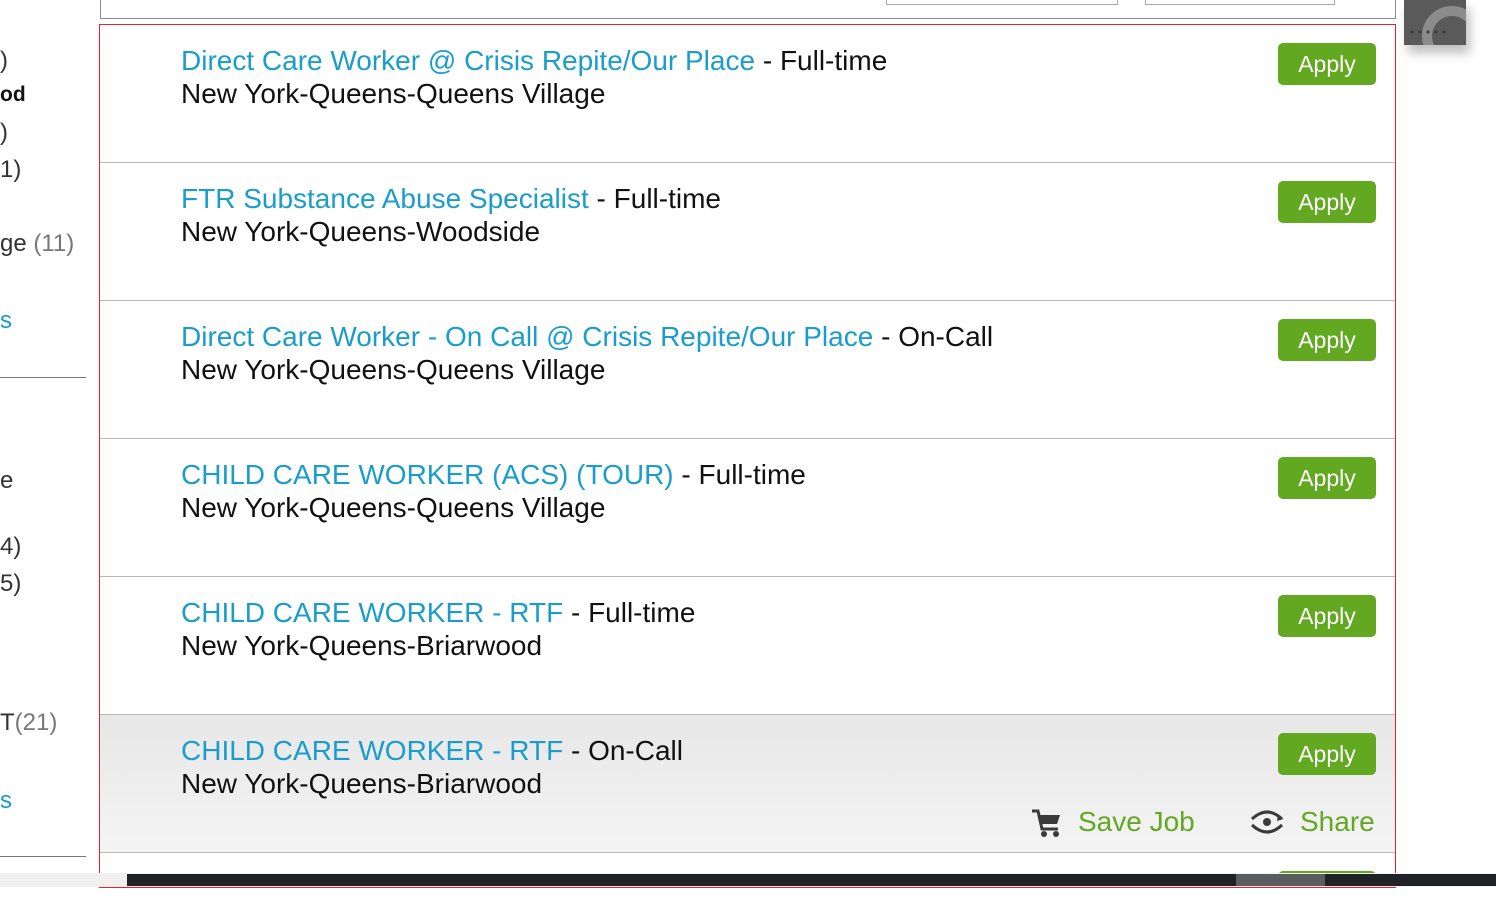 The image size is (1496, 912). Describe the element at coordinates (1435, 22) in the screenshot. I see `corner-thumbnail-image` at that location.